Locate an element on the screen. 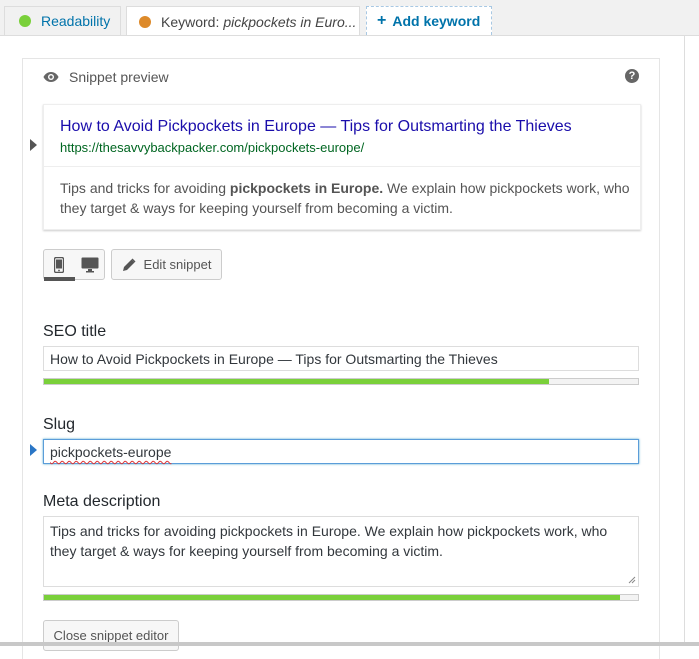 The height and width of the screenshot is (659, 699). mobile-icon is located at coordinates (59, 264).